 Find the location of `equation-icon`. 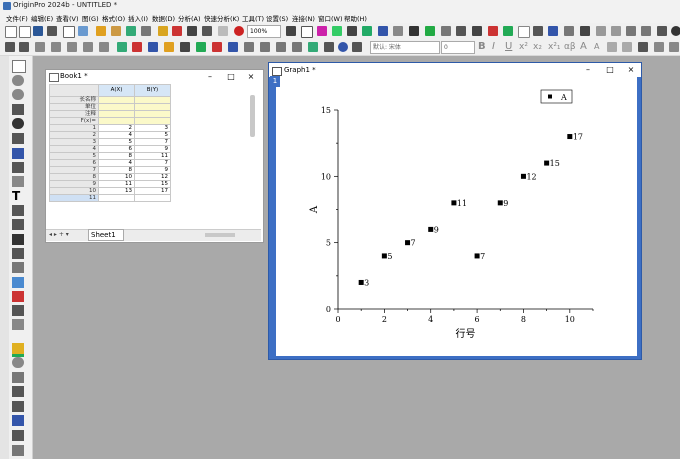

equation-icon is located at coordinates (18, 282).